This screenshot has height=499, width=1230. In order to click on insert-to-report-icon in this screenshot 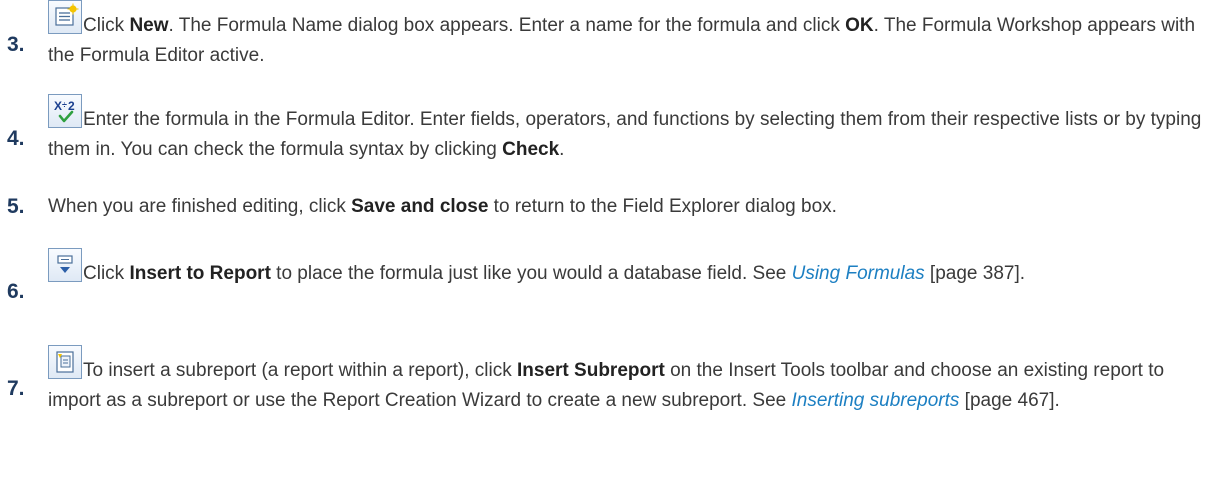, I will do `click(65, 265)`.